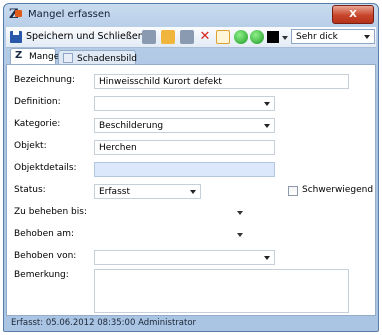 The height and width of the screenshot is (335, 382). What do you see at coordinates (191, 15) in the screenshot?
I see `title-bar: Z Mangel erfassen X` at bounding box center [191, 15].